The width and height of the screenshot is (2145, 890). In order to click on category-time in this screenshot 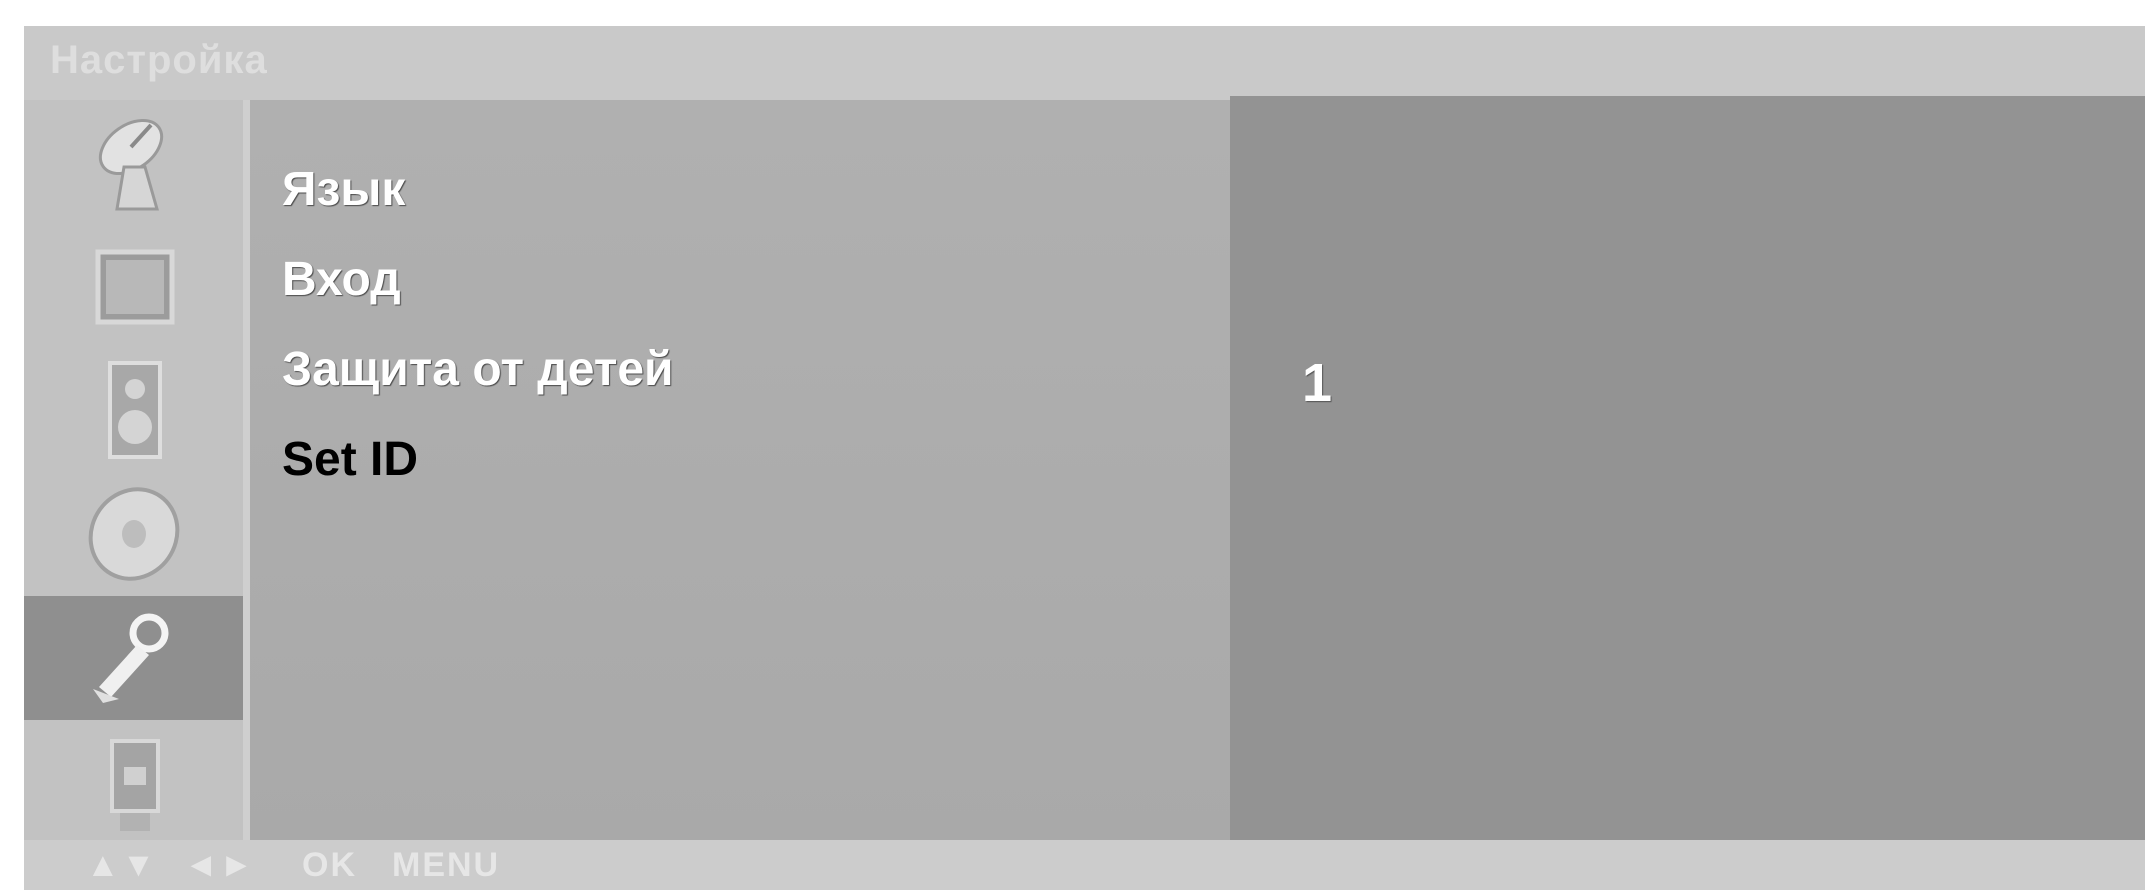, I will do `click(133, 534)`.